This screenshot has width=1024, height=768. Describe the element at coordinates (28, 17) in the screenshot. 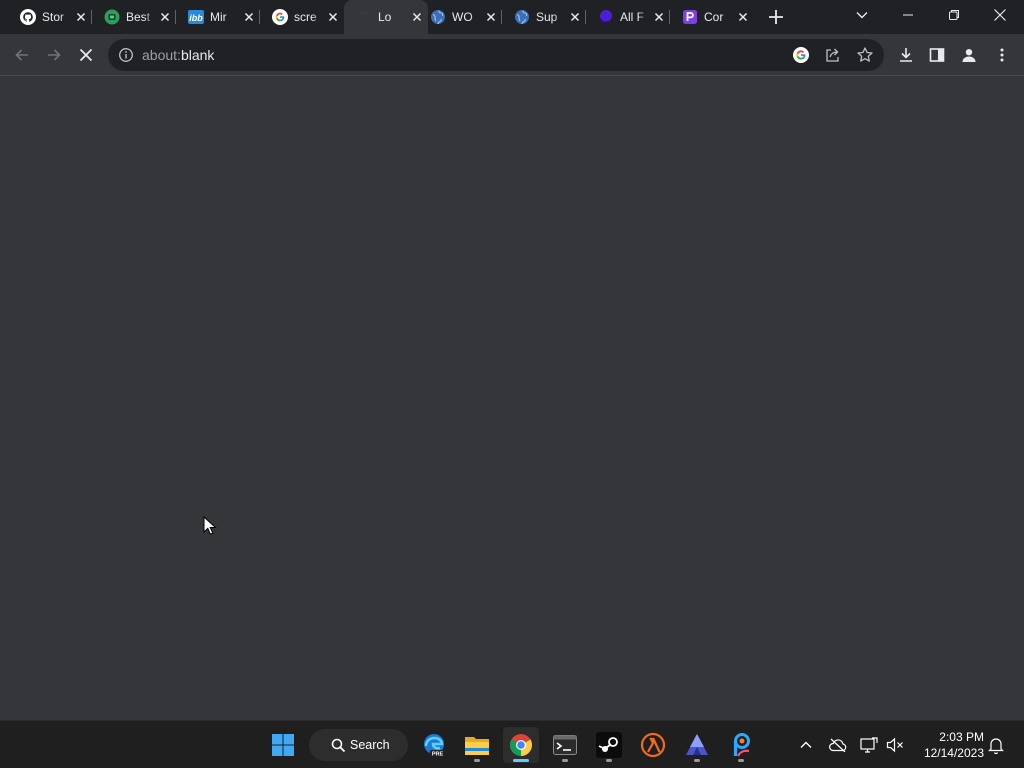

I see `github-icon` at that location.